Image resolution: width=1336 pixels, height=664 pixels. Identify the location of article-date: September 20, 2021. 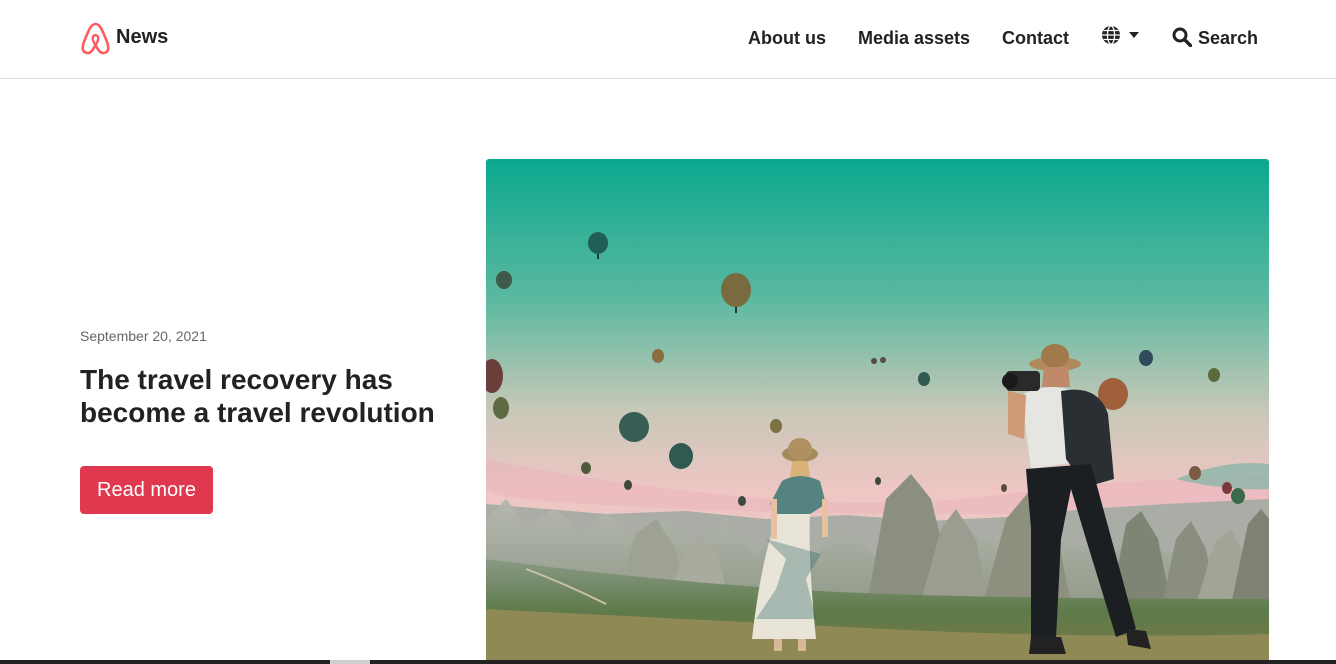
(143, 336).